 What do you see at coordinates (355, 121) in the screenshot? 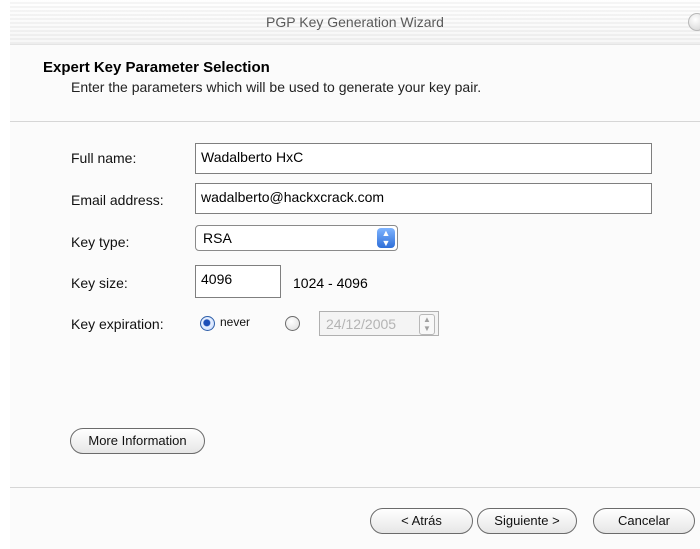
I see `header-divider` at bounding box center [355, 121].